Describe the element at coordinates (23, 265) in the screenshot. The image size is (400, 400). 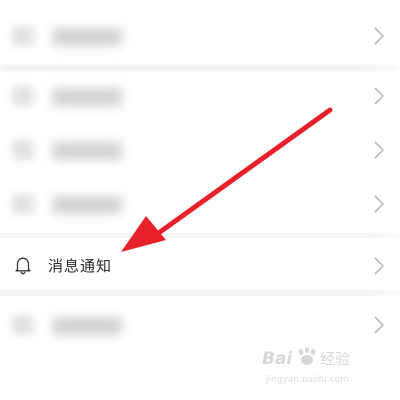
I see `bell-icon` at that location.